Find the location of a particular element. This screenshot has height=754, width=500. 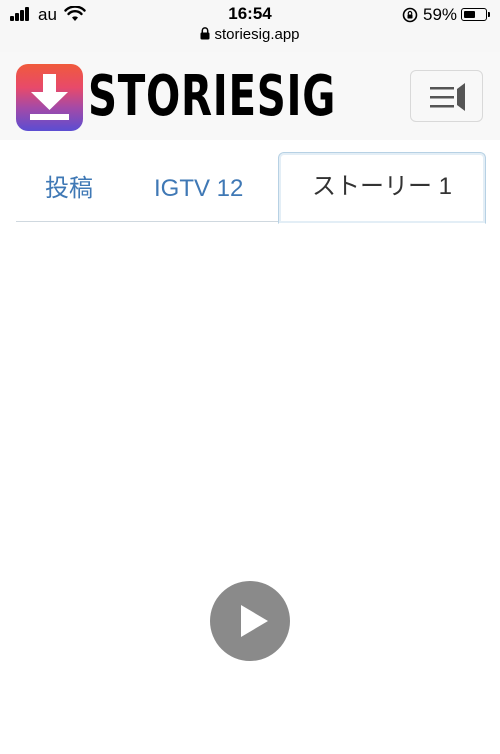

tab-posts: 投稿 is located at coordinates (69, 189).